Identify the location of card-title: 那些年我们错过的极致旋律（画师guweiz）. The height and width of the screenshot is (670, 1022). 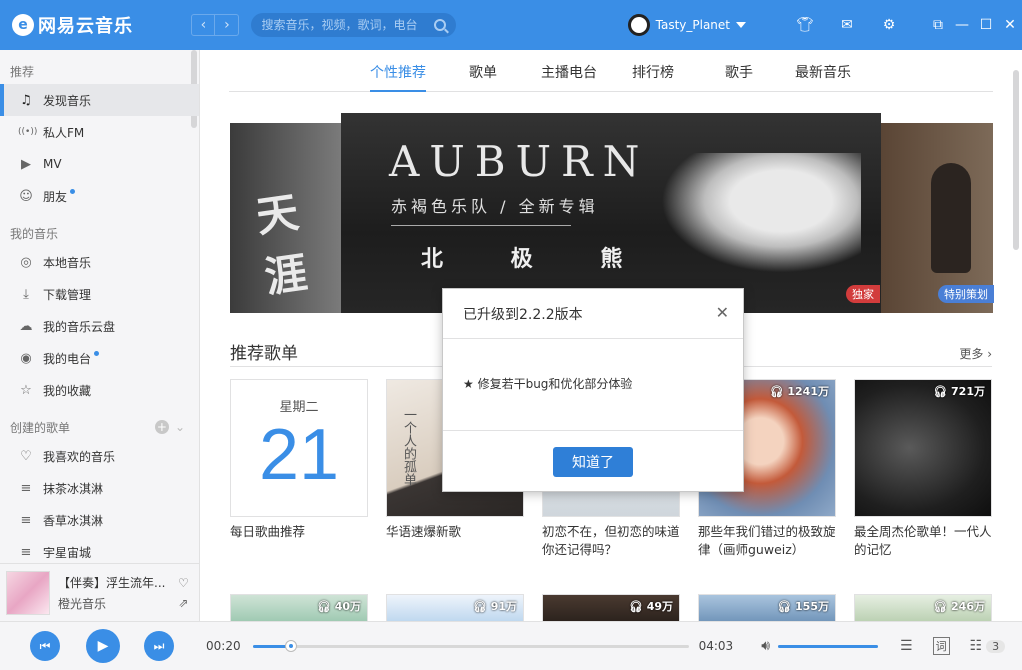
(767, 543).